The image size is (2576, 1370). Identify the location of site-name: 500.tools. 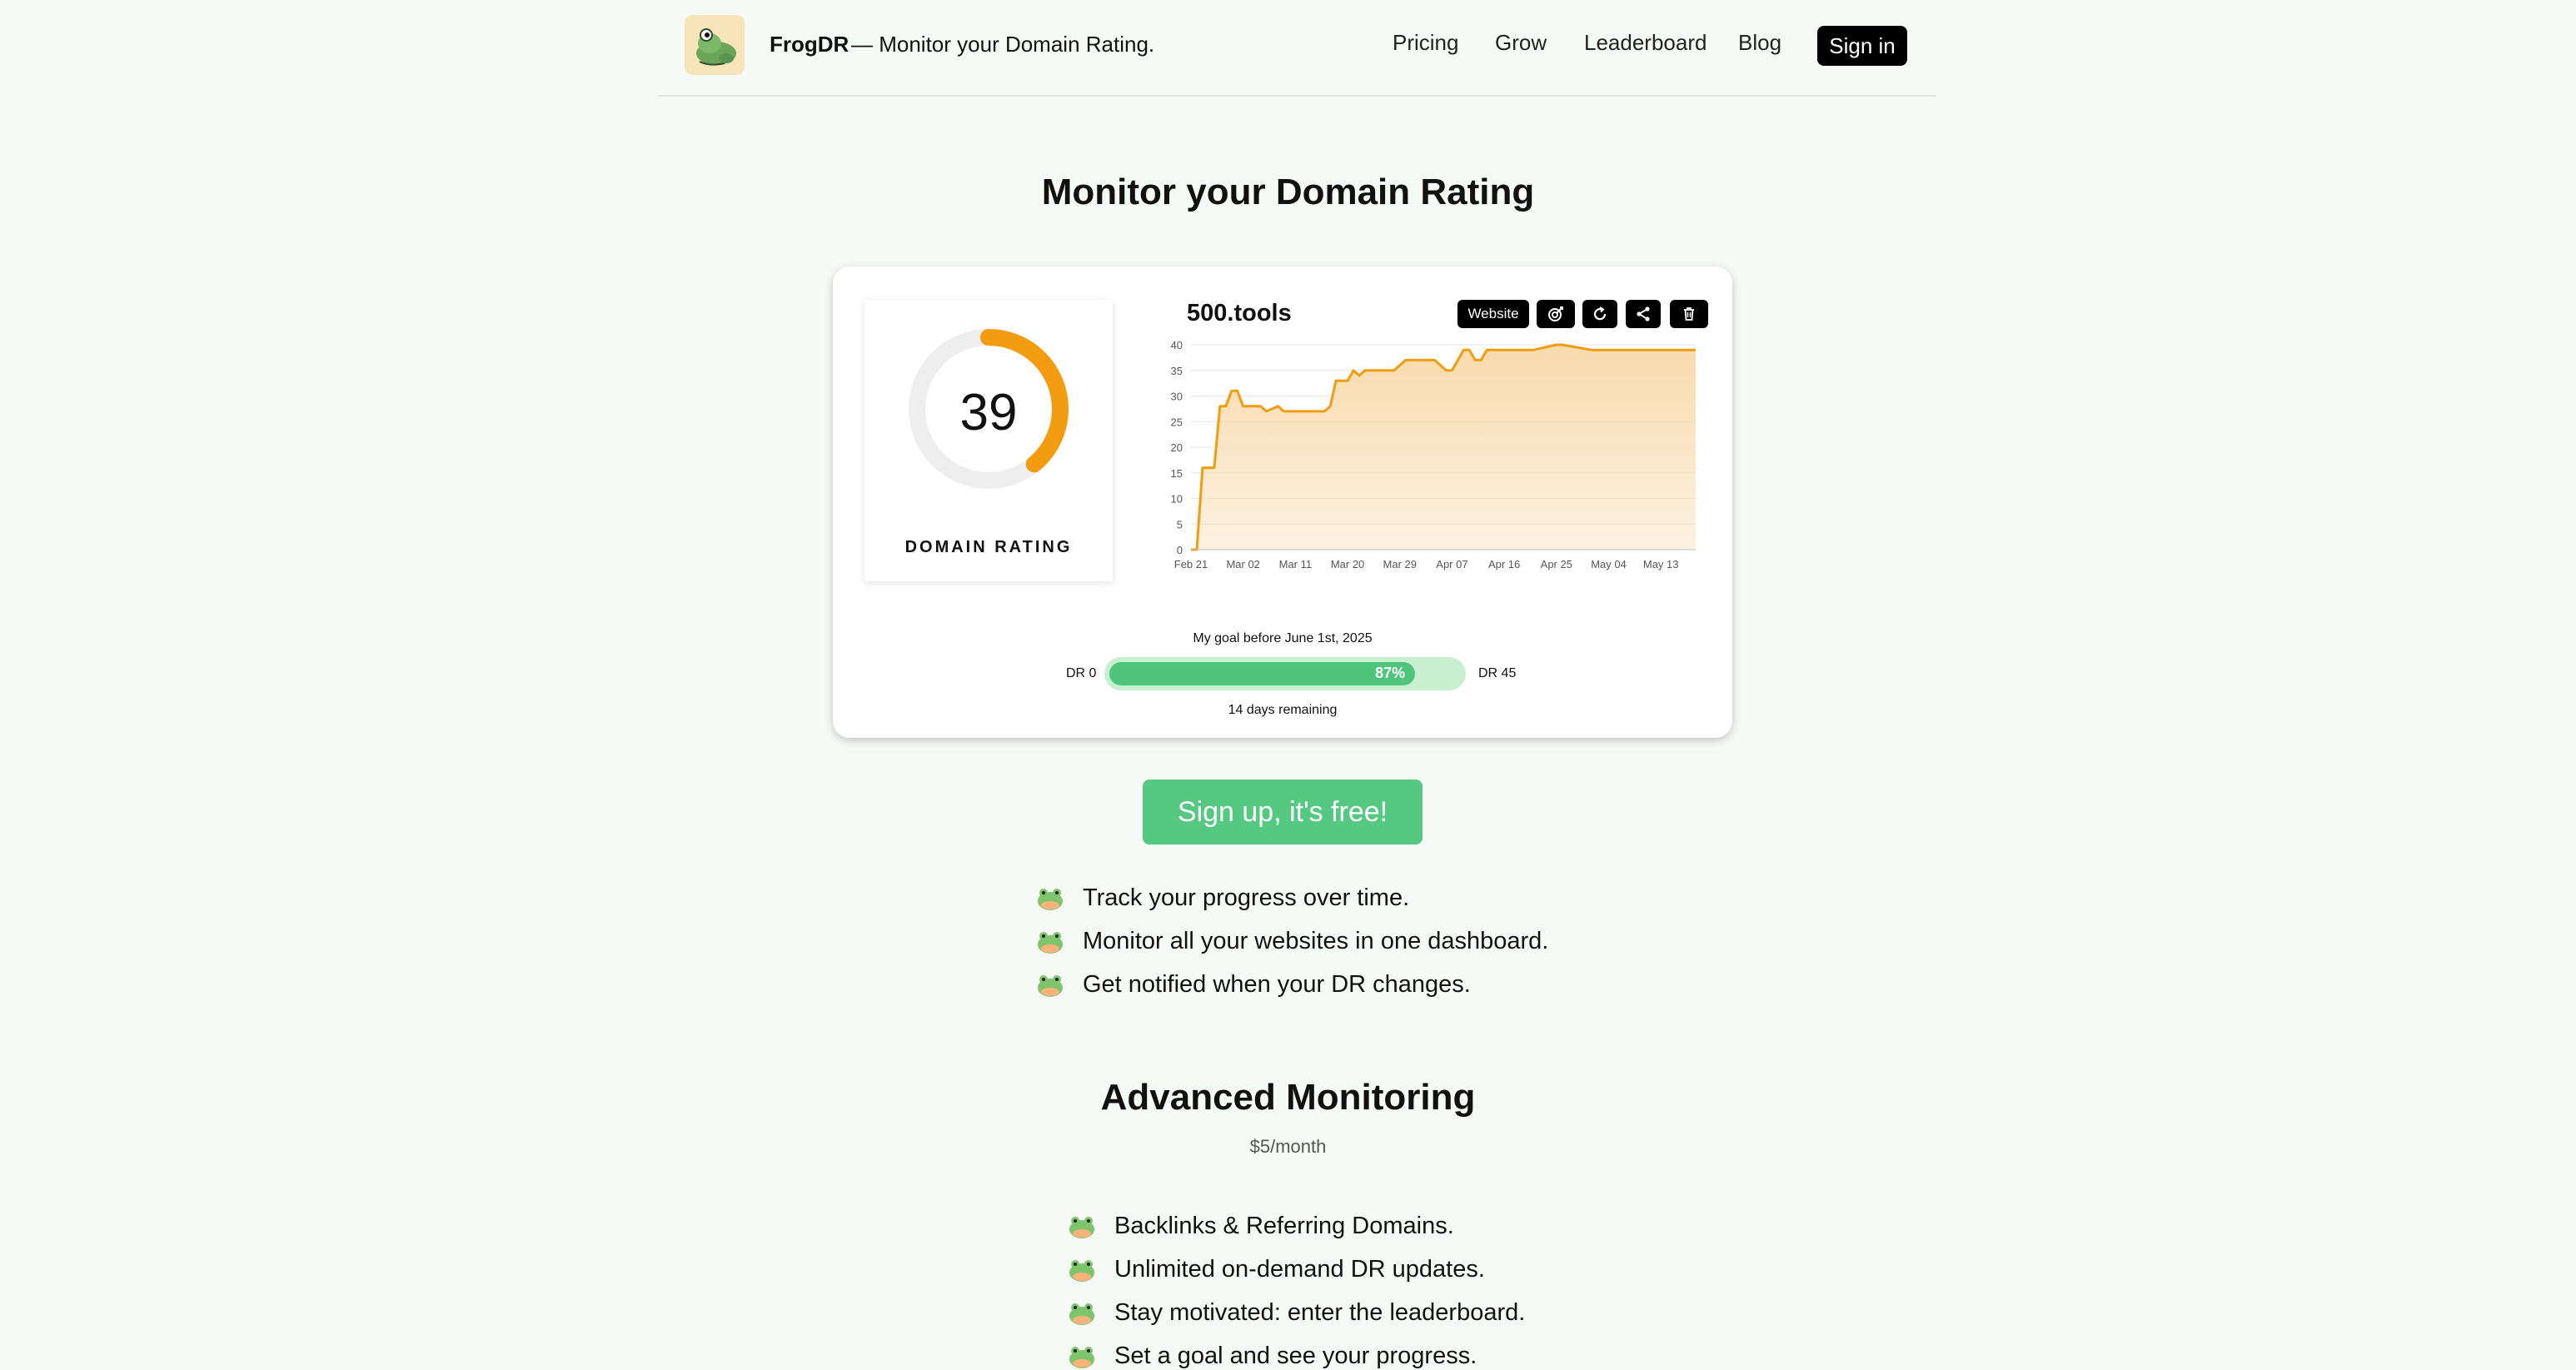
(1239, 313).